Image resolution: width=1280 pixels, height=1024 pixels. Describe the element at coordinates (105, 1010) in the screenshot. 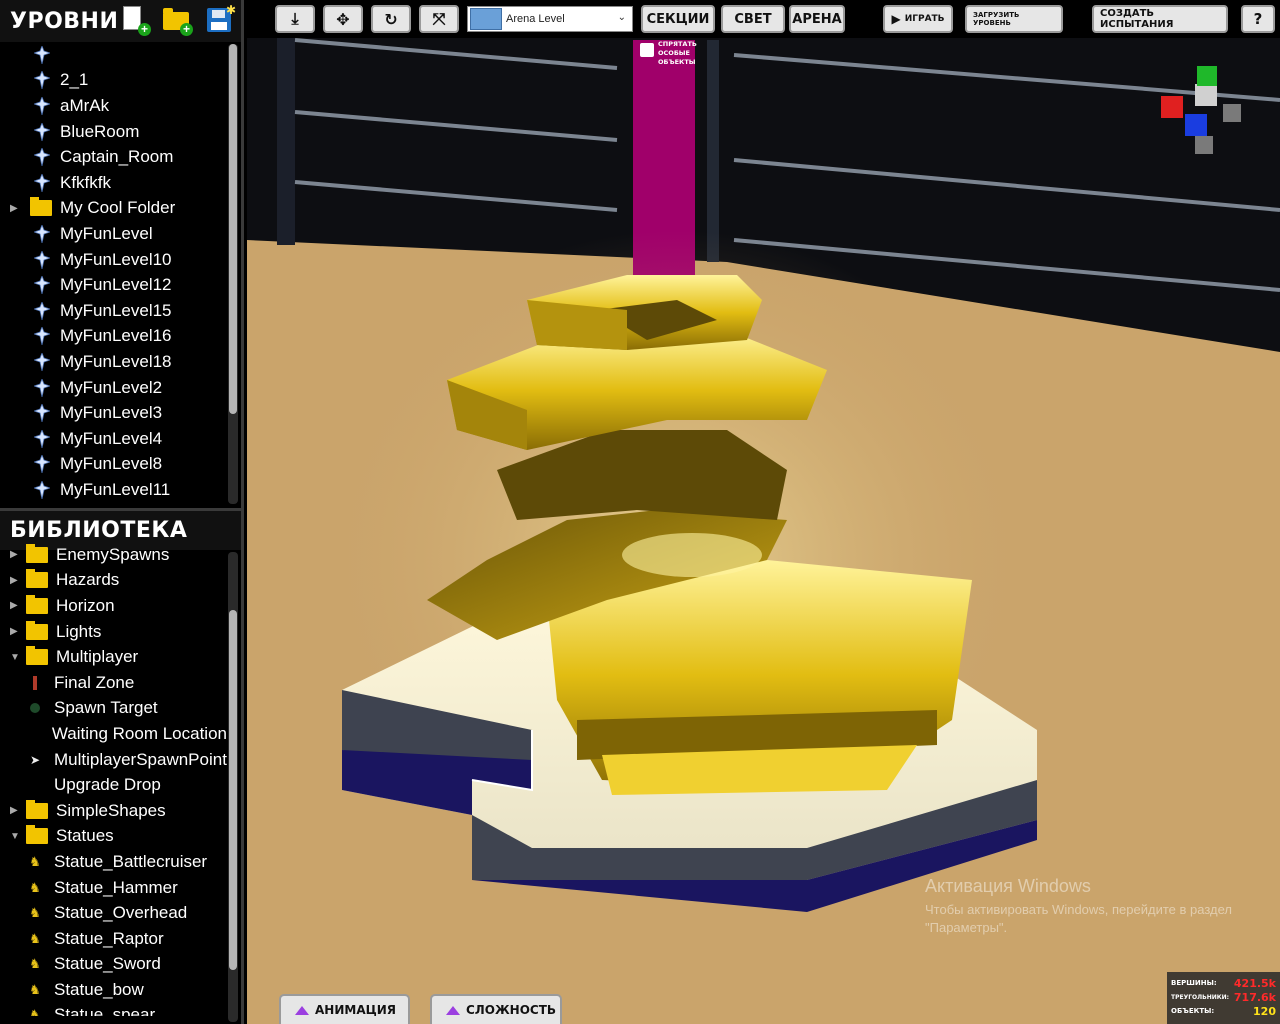

I see `asset-label: Statue_spear` at that location.